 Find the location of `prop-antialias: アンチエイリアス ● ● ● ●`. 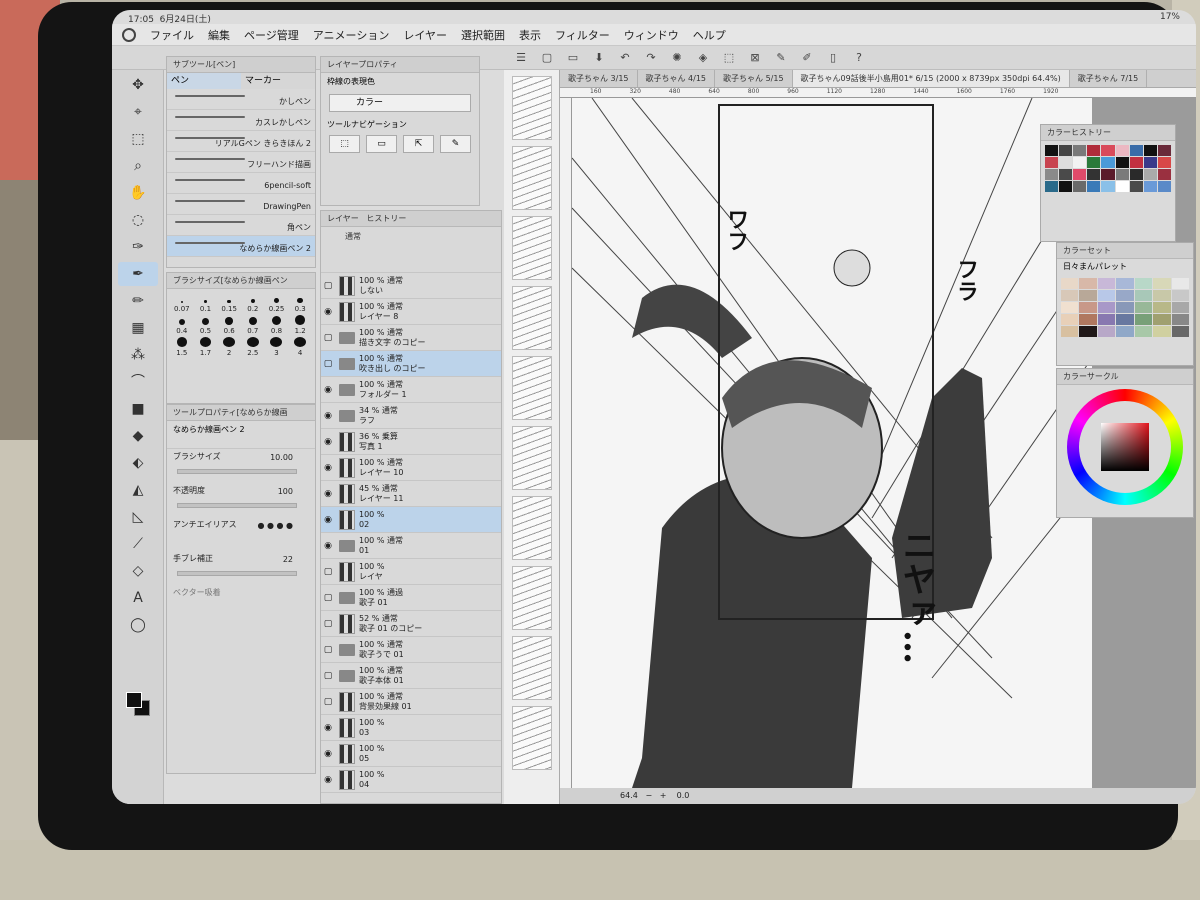

prop-antialias: アンチエイリアス ● ● ● ● is located at coordinates (241, 534).